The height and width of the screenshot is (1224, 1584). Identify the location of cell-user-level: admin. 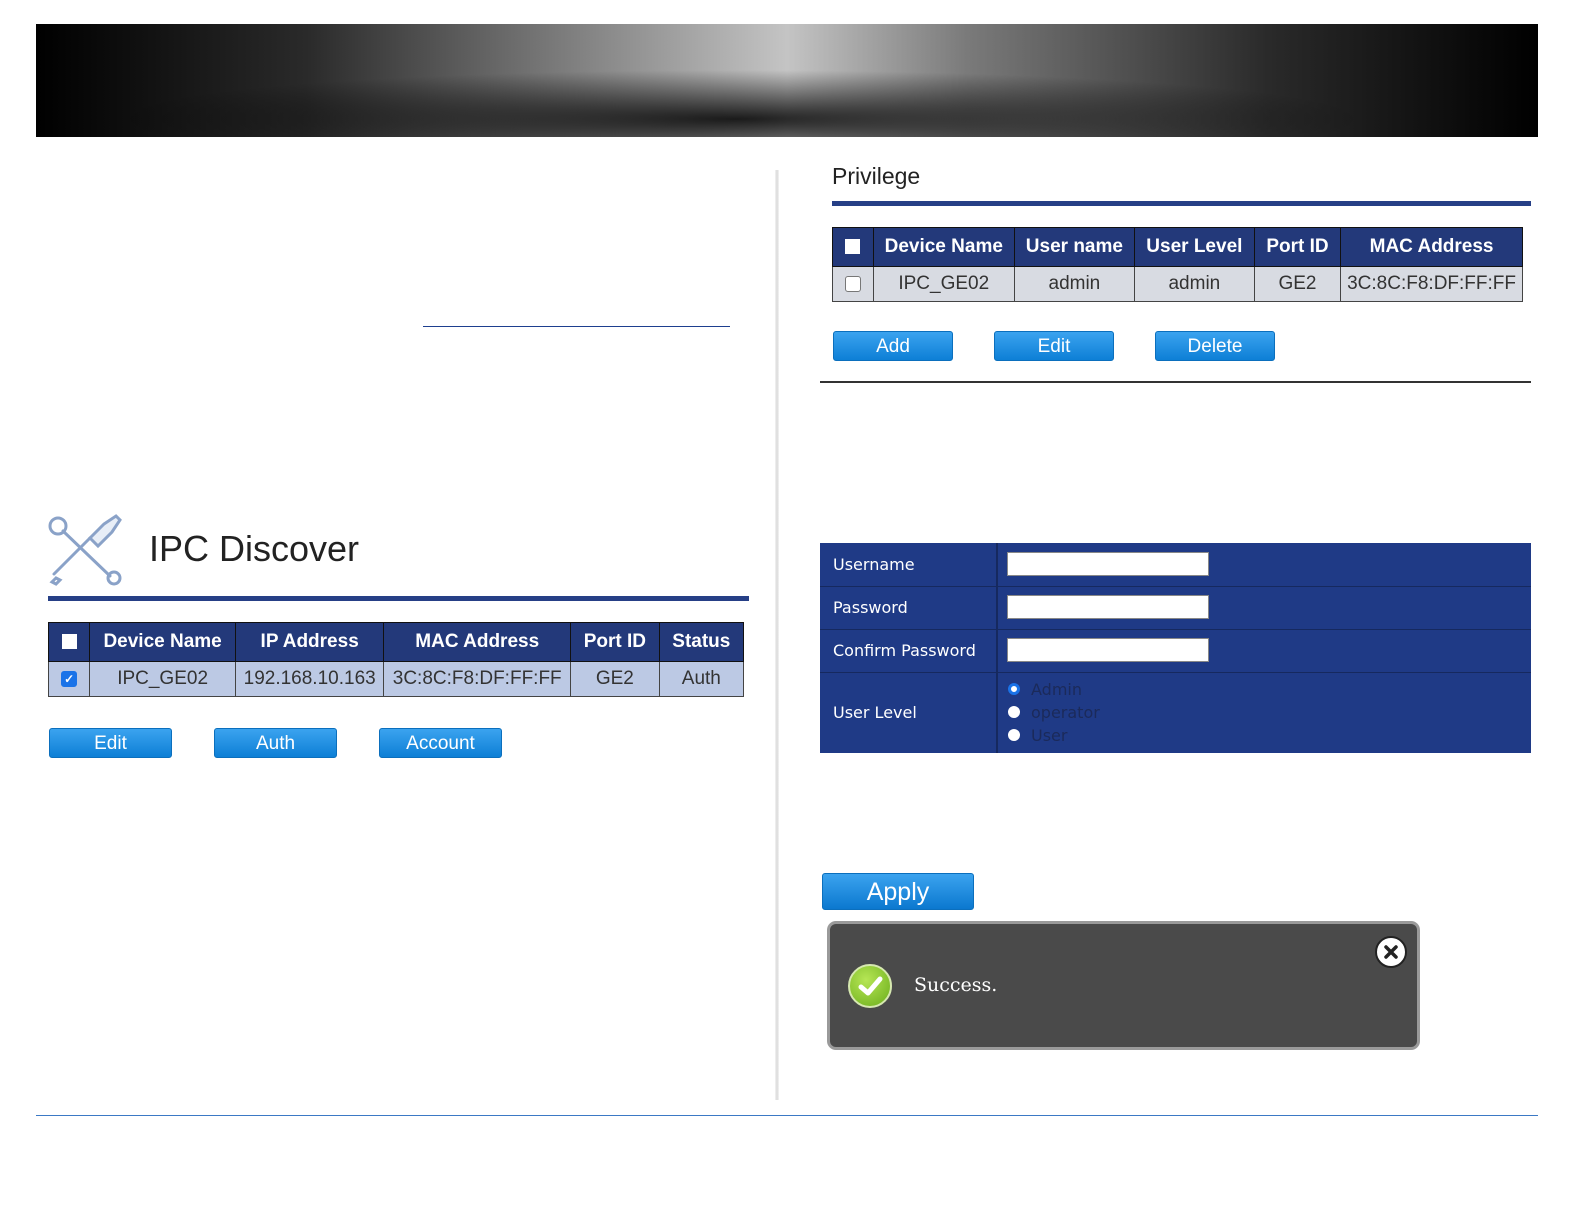
(1194, 284).